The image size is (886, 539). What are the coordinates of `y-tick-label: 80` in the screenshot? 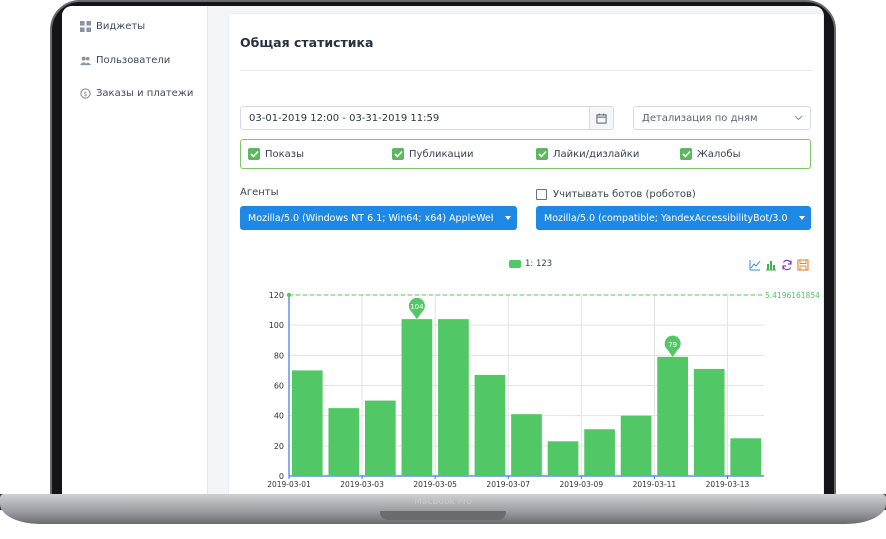 It's located at (279, 355).